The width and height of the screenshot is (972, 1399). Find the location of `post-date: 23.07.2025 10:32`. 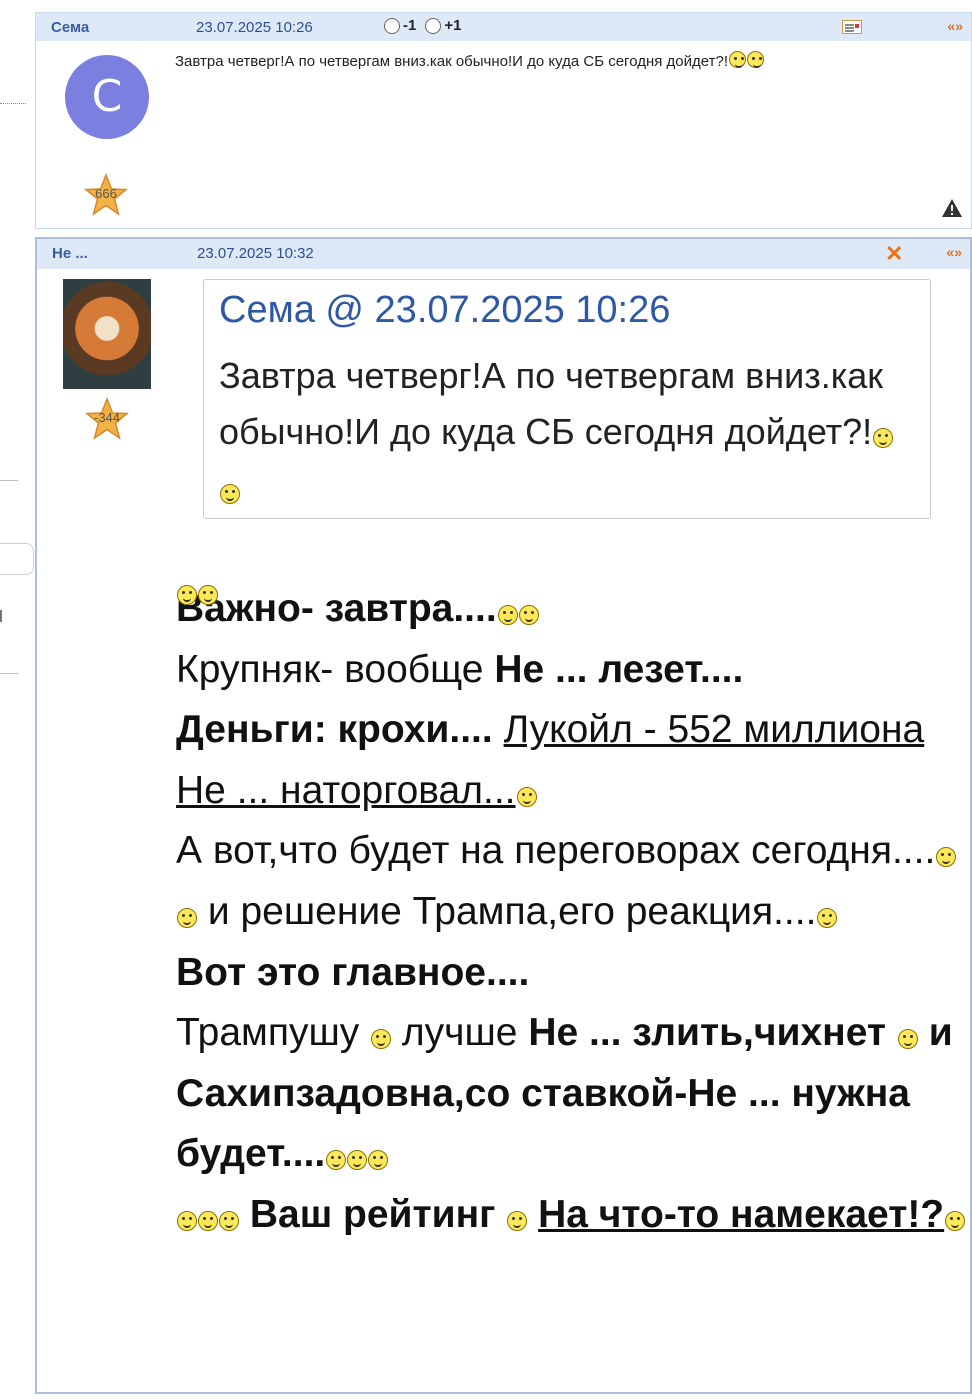

post-date: 23.07.2025 10:32 is located at coordinates (255, 253).